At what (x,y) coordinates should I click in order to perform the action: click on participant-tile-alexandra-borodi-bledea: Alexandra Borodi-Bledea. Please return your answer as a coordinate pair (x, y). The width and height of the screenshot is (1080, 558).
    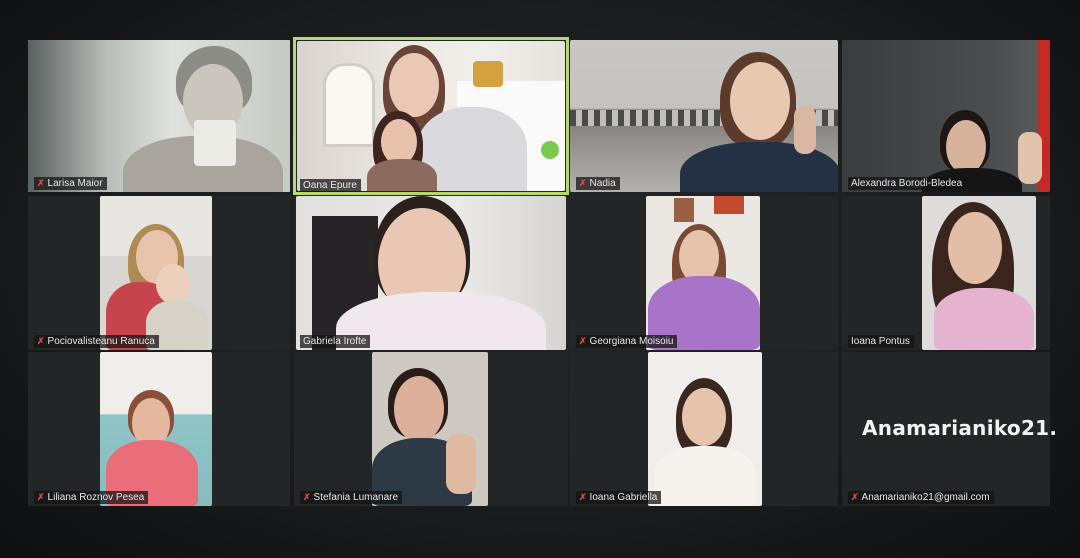
    Looking at the image, I should click on (946, 116).